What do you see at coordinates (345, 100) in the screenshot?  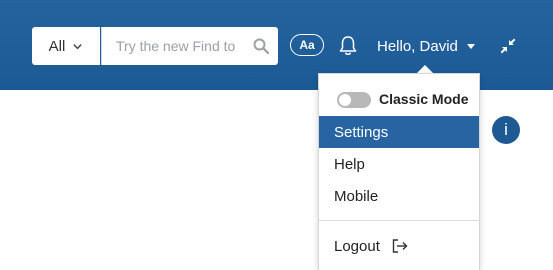 I see `toggle-knob` at bounding box center [345, 100].